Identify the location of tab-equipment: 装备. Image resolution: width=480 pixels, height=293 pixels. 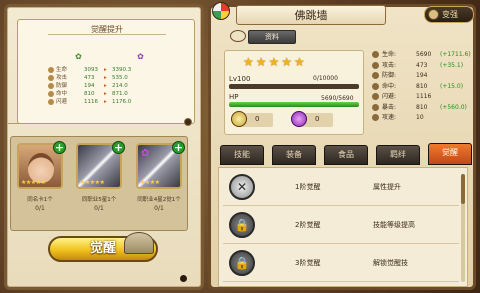
(294, 155).